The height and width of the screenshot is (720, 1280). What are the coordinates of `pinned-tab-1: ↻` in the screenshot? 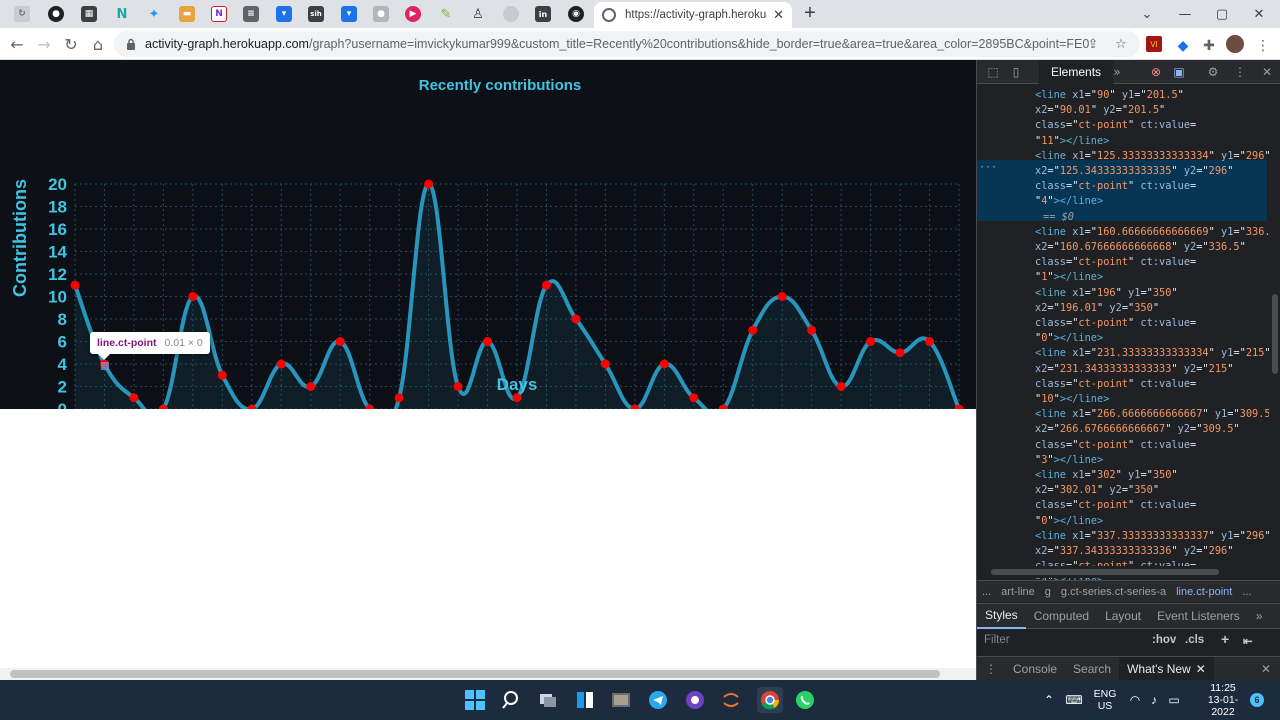 It's located at (22, 14).